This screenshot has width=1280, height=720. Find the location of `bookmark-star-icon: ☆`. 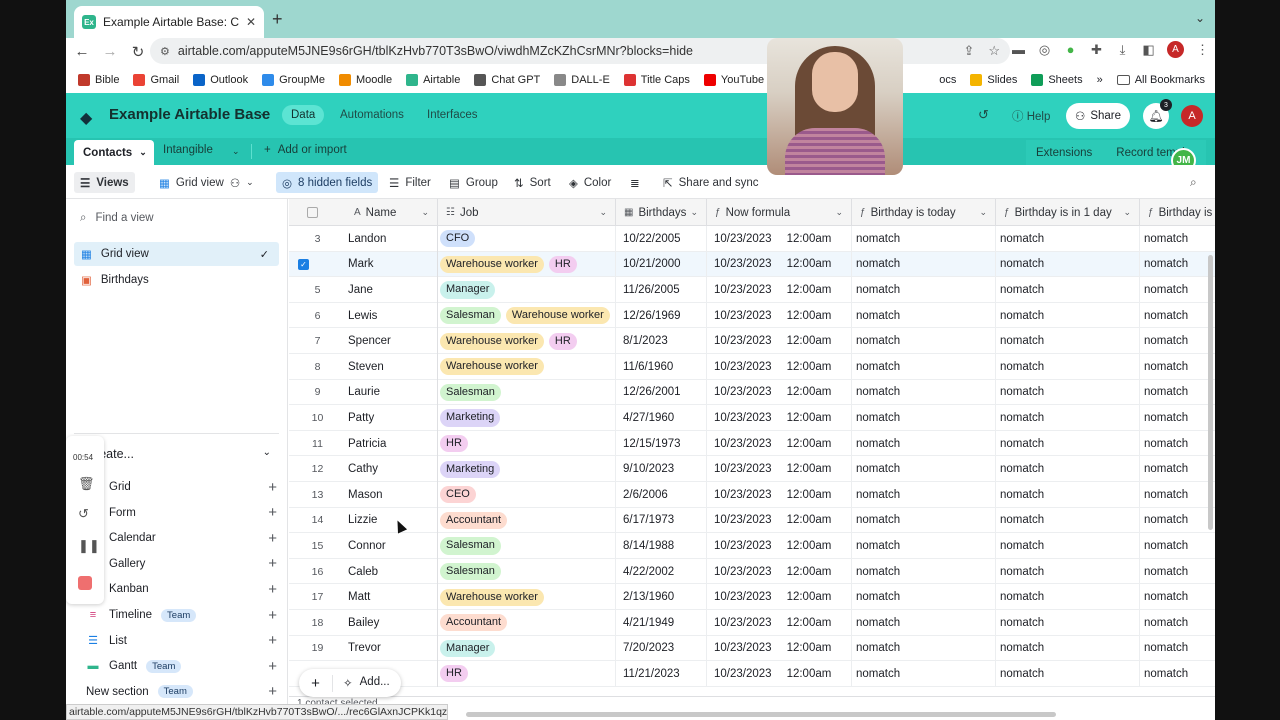

bookmark-star-icon: ☆ is located at coordinates (994, 51).